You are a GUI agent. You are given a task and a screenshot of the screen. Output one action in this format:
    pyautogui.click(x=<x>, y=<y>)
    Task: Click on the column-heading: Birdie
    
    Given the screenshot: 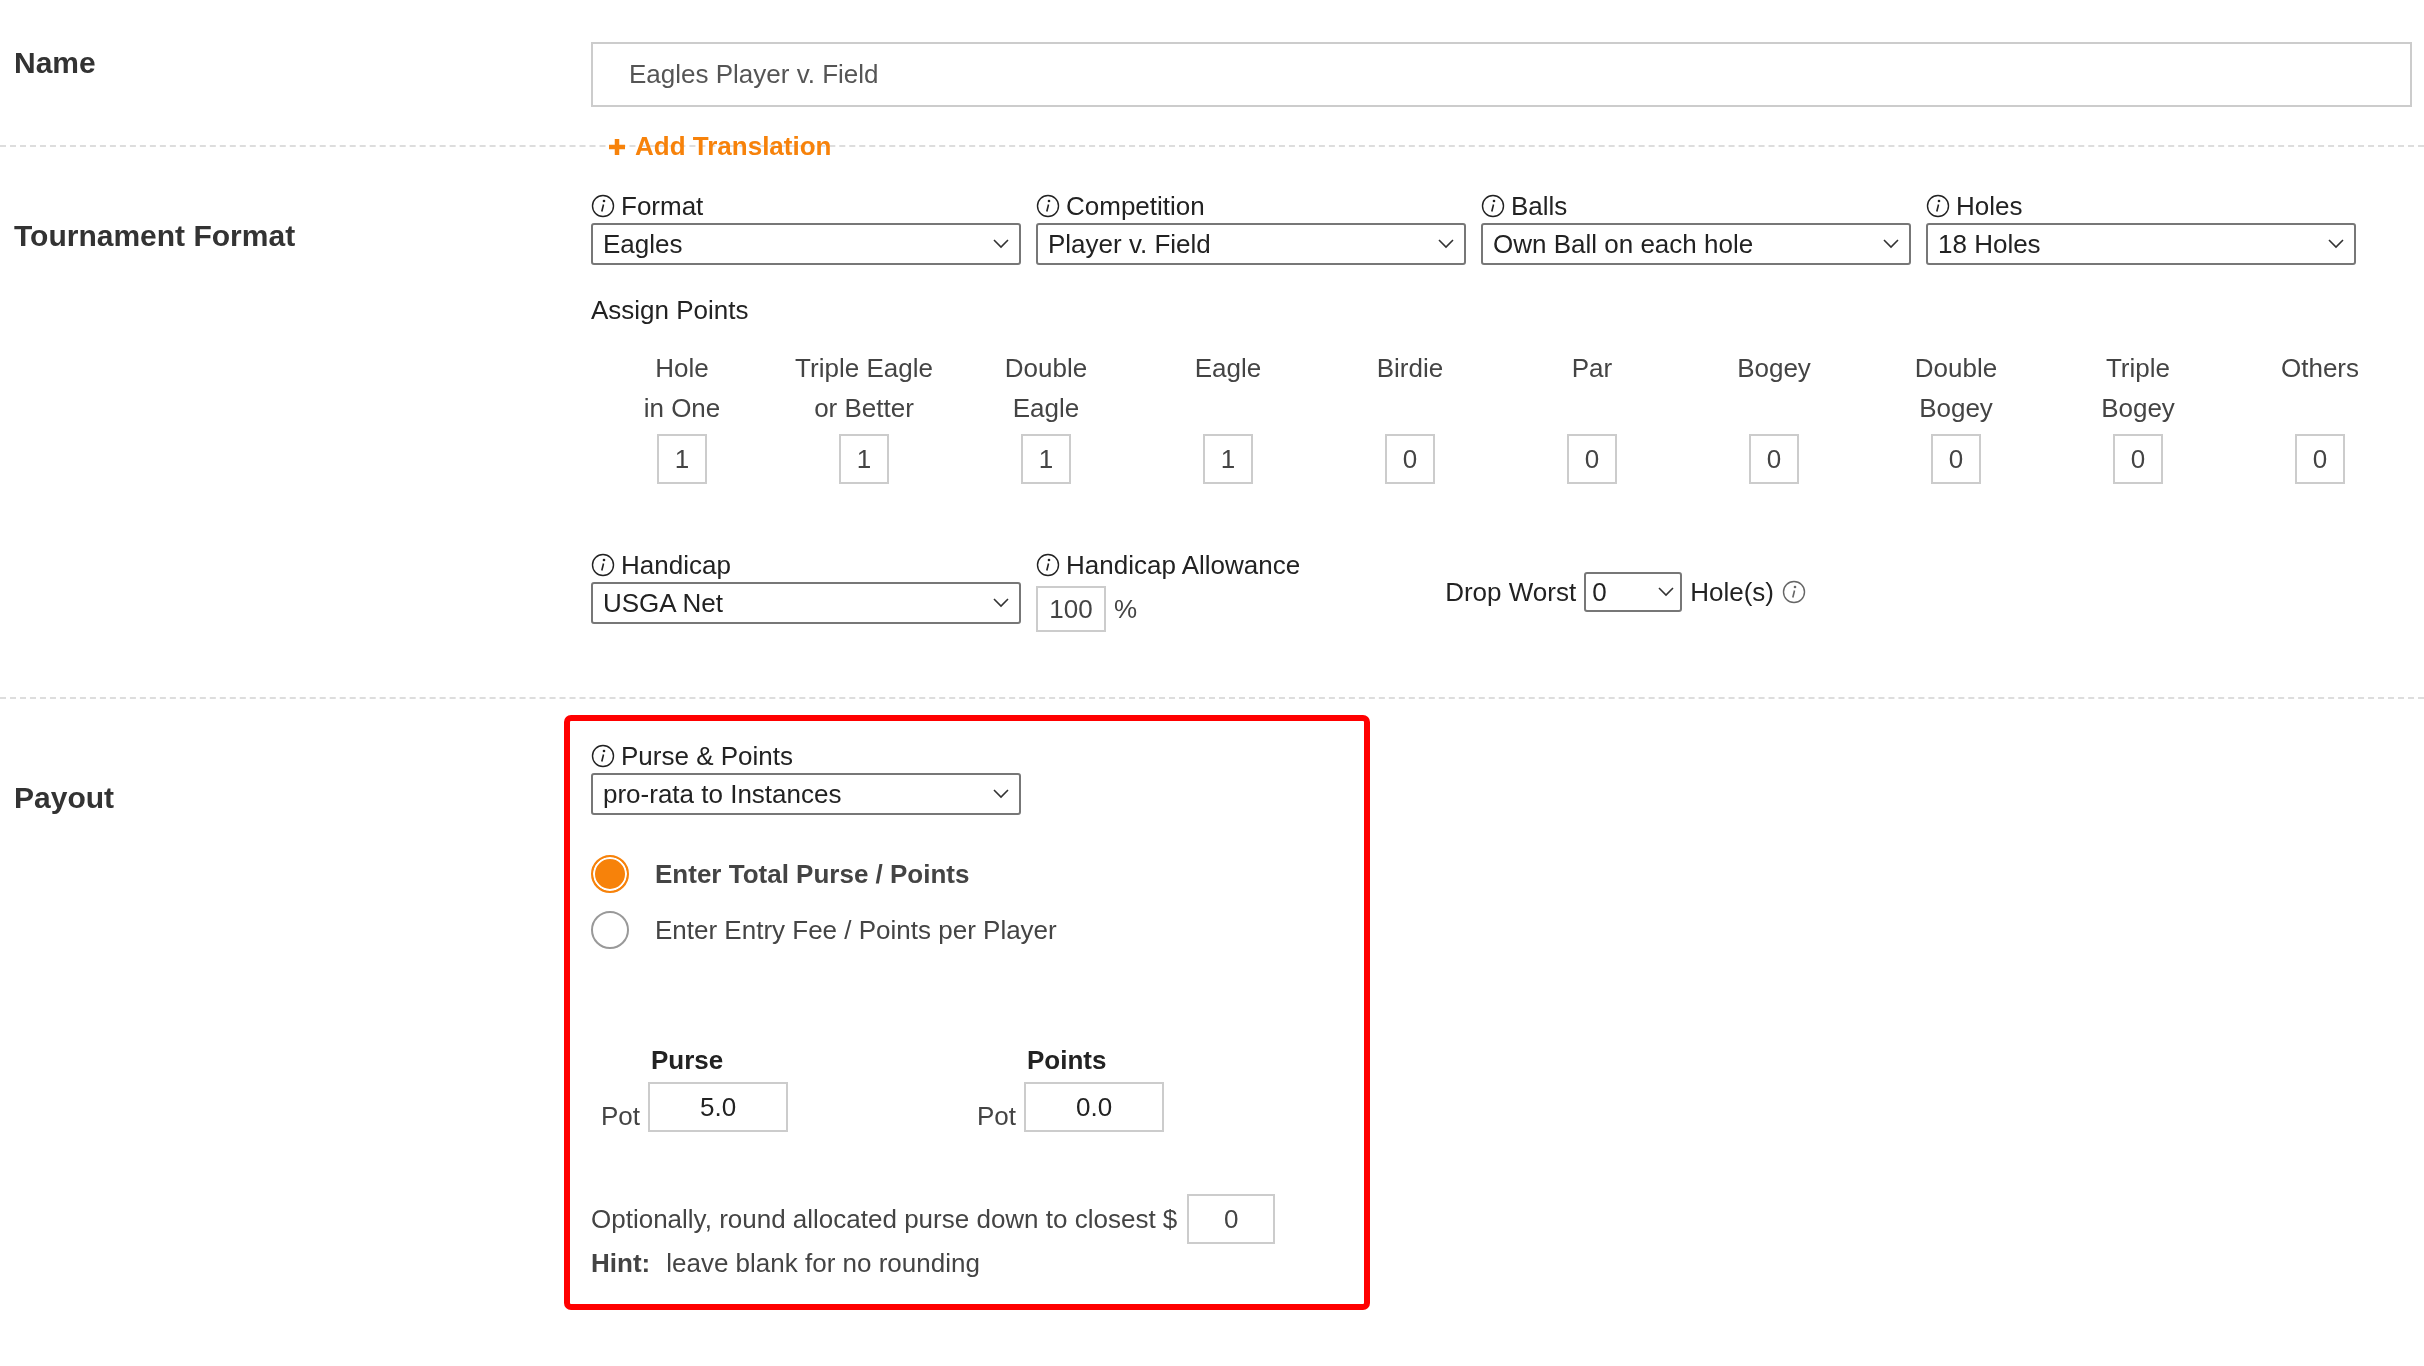 What is the action you would take?
    pyautogui.click(x=1410, y=368)
    